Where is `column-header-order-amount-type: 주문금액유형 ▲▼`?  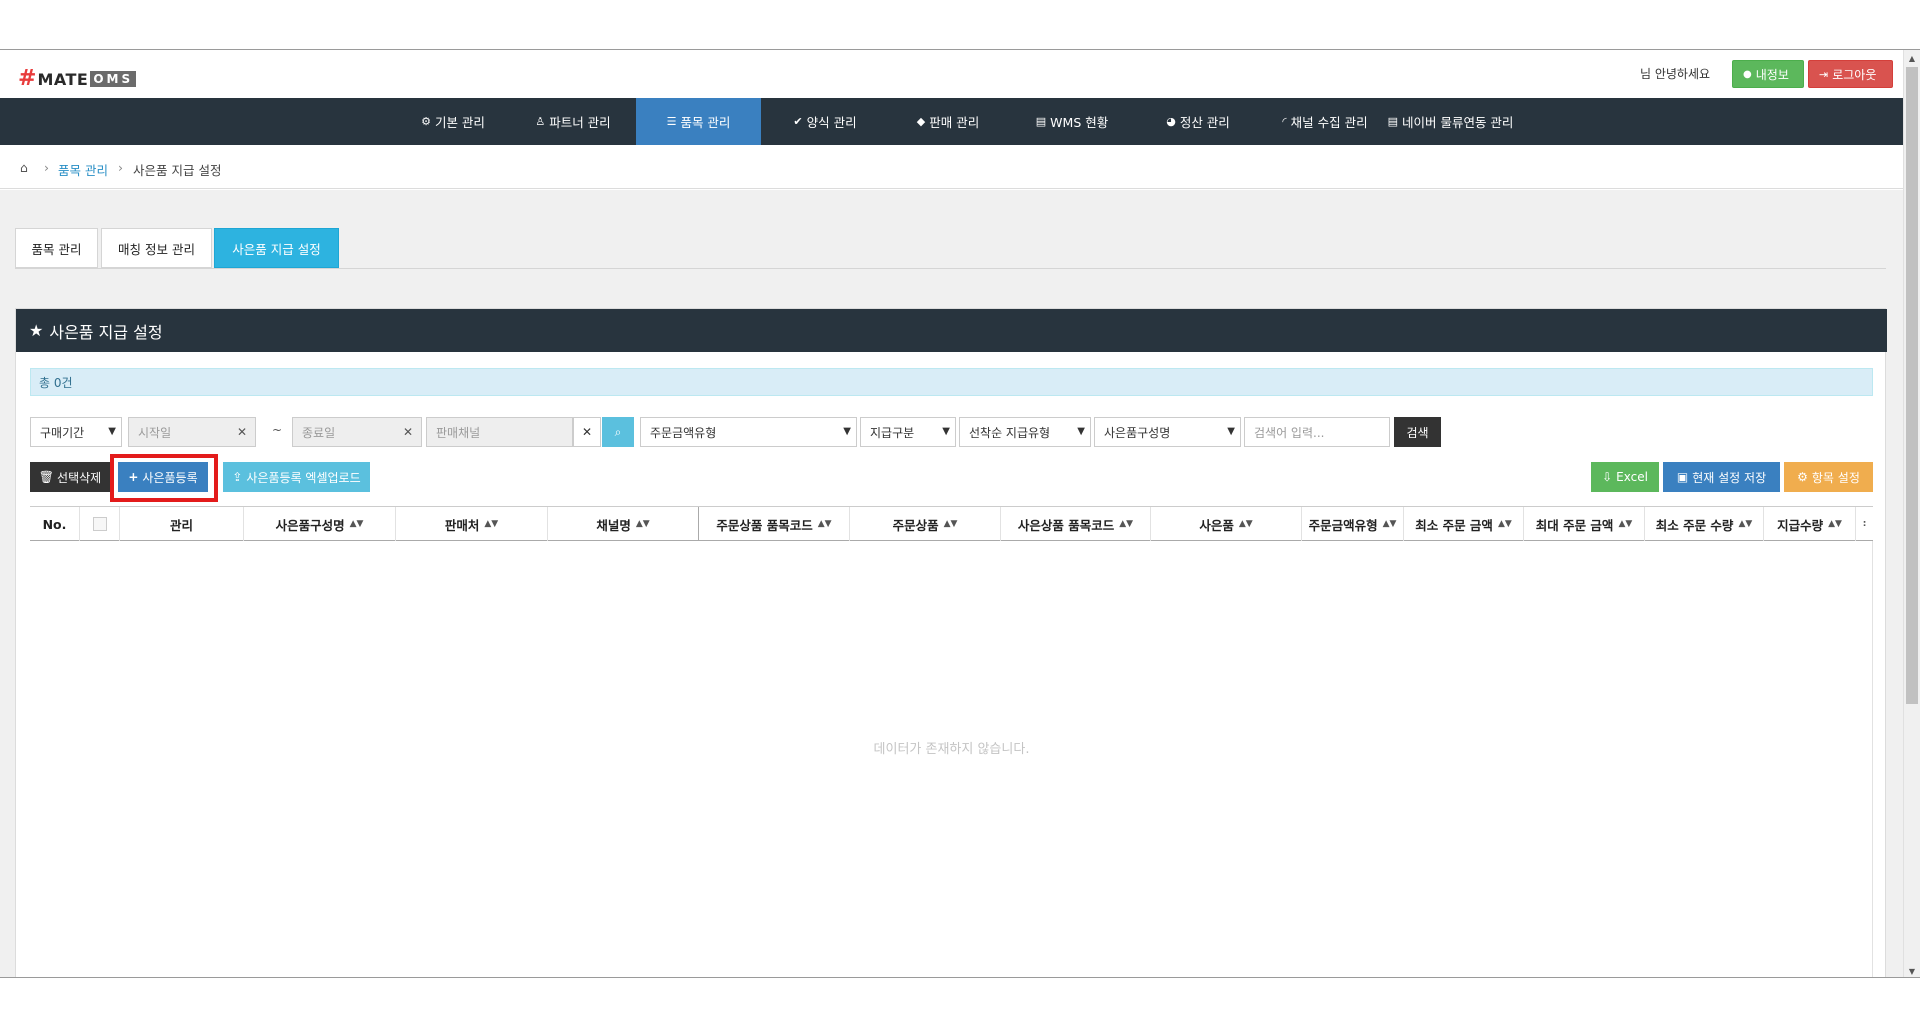
column-header-order-amount-type: 주문금액유형 ▲▼ is located at coordinates (1353, 524).